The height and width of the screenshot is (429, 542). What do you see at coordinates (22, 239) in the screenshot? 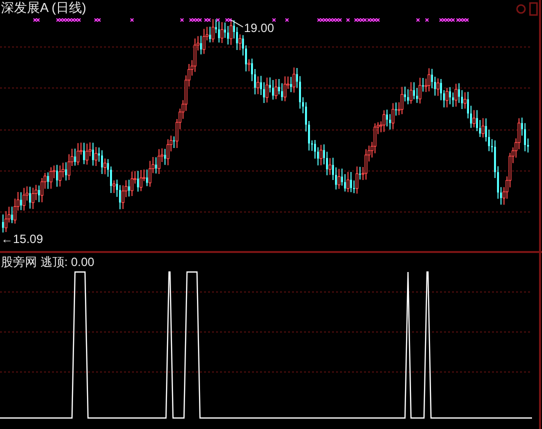
I see `low-price-label: ←15.09` at bounding box center [22, 239].